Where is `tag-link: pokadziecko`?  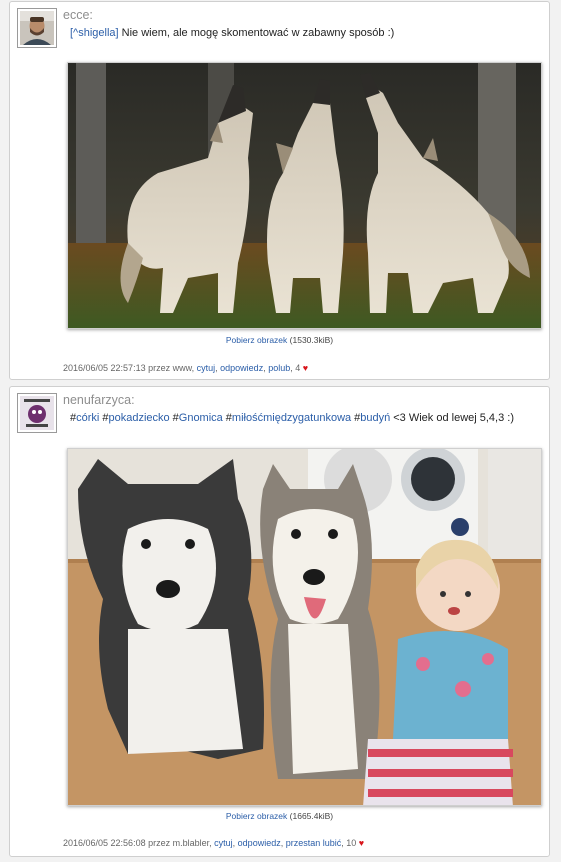
tag-link: pokadziecko is located at coordinates (138, 418).